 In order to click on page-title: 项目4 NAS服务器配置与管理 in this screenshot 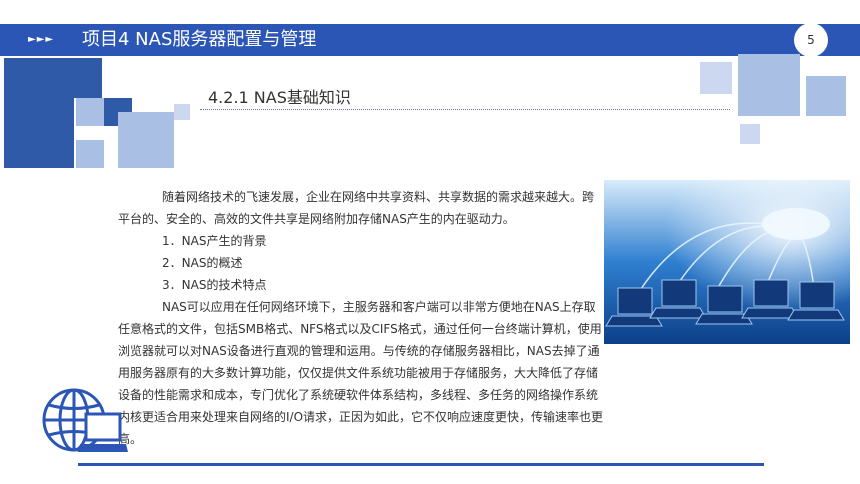, I will do `click(199, 39)`.